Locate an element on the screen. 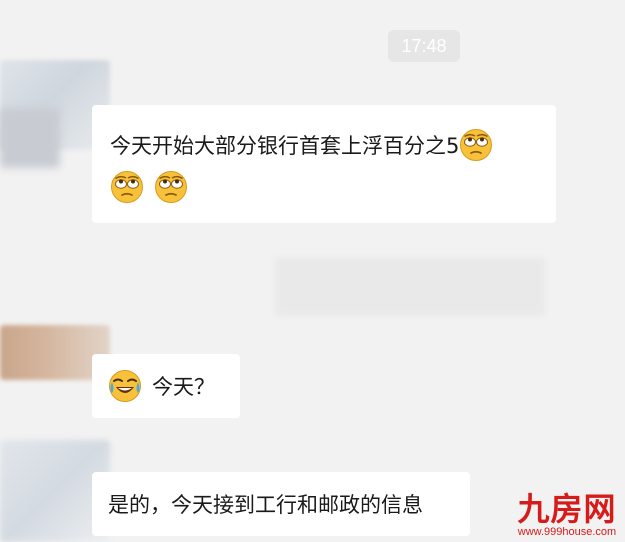 This screenshot has width=625, height=542. watermark-logo: 九房网 is located at coordinates (567, 509).